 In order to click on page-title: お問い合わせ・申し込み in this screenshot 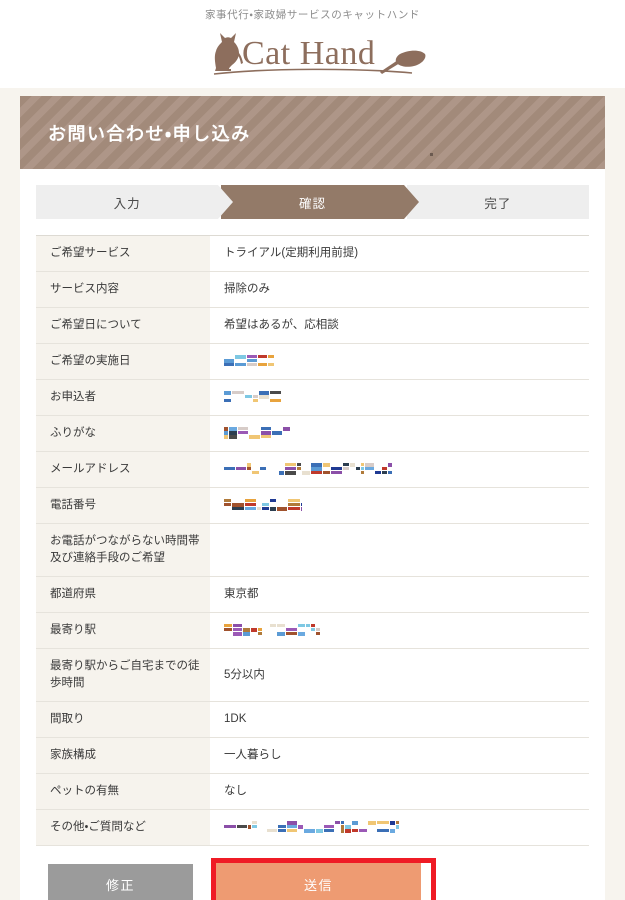, I will do `click(149, 133)`.